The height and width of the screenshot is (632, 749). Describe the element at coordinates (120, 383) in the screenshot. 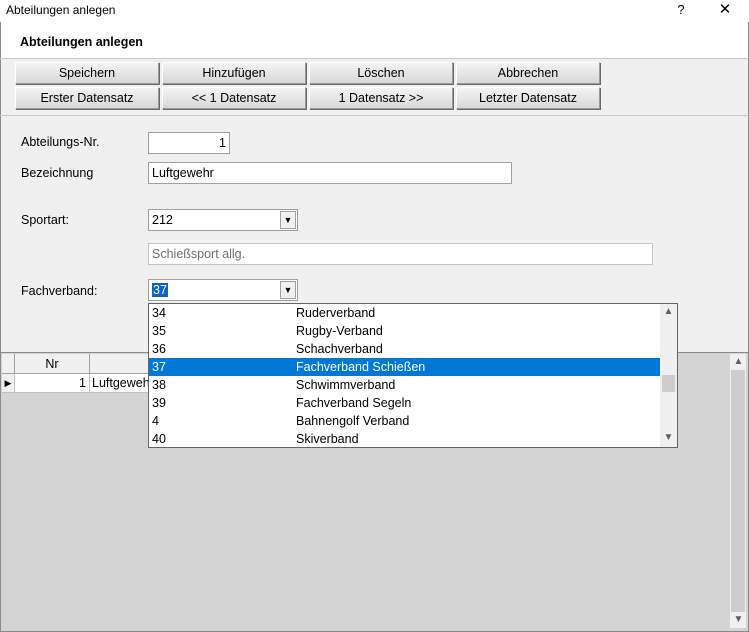

I see `grid-cell-bezeichnung: Luftgeweh` at that location.